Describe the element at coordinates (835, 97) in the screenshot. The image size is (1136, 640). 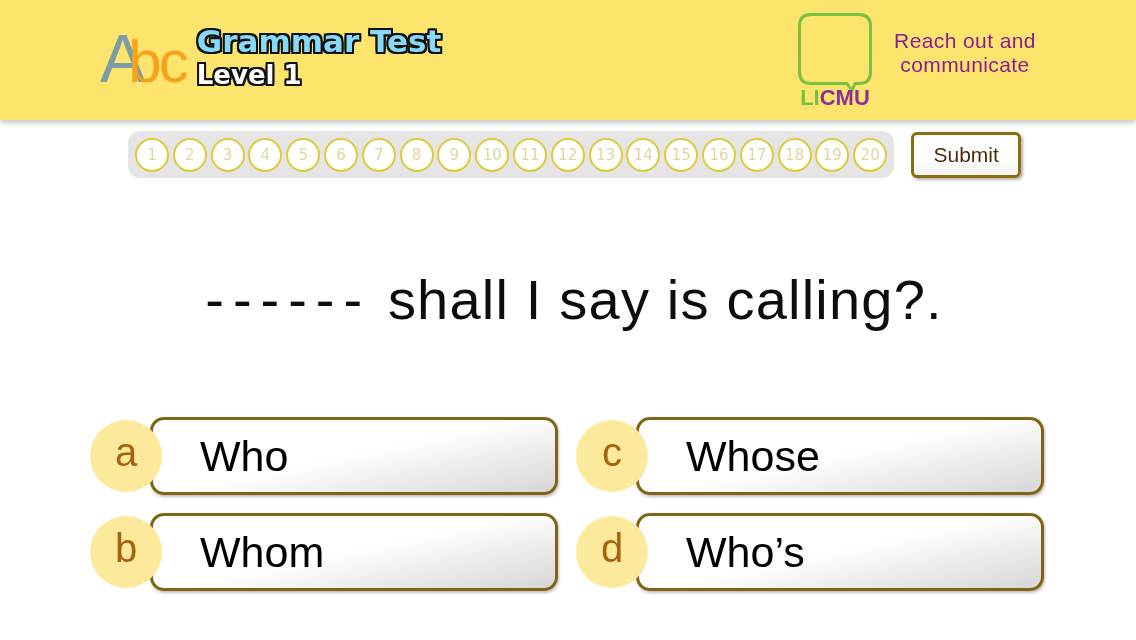
I see `brand-logo-text: LICMU` at that location.